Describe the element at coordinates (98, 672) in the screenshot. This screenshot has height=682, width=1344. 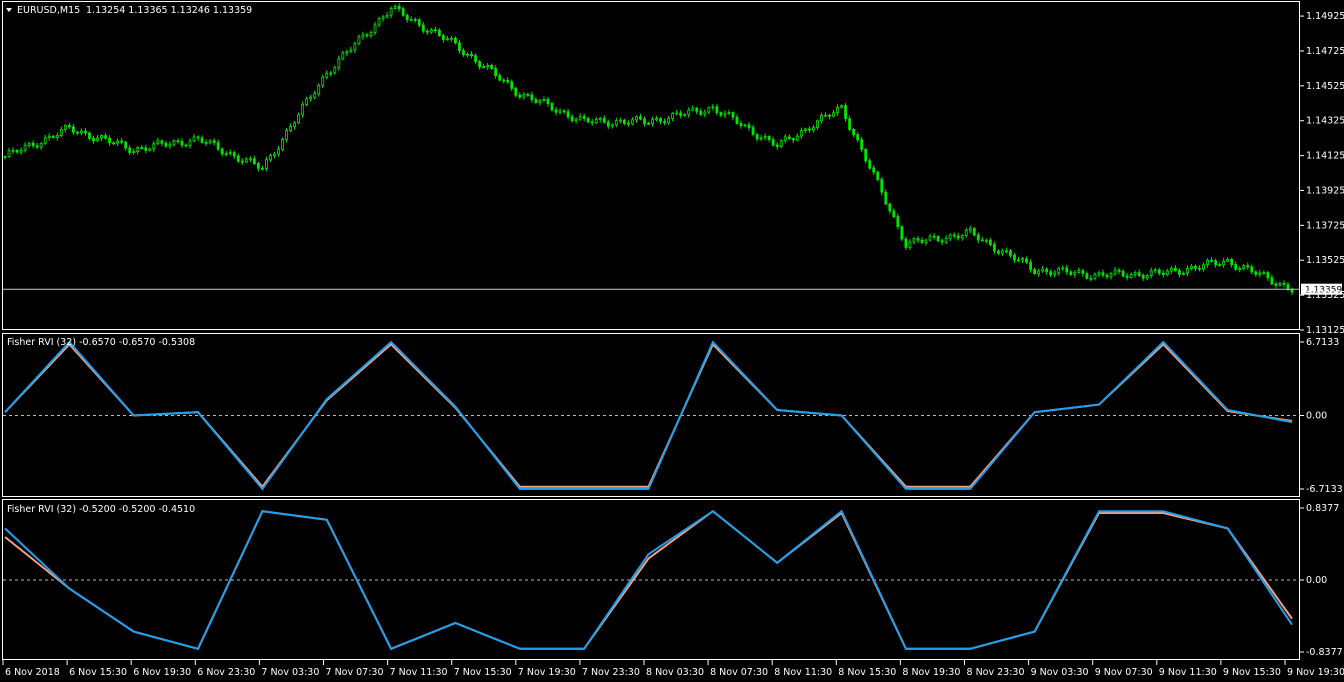
I see `time-tick-label: 6 Nov 15:30` at that location.